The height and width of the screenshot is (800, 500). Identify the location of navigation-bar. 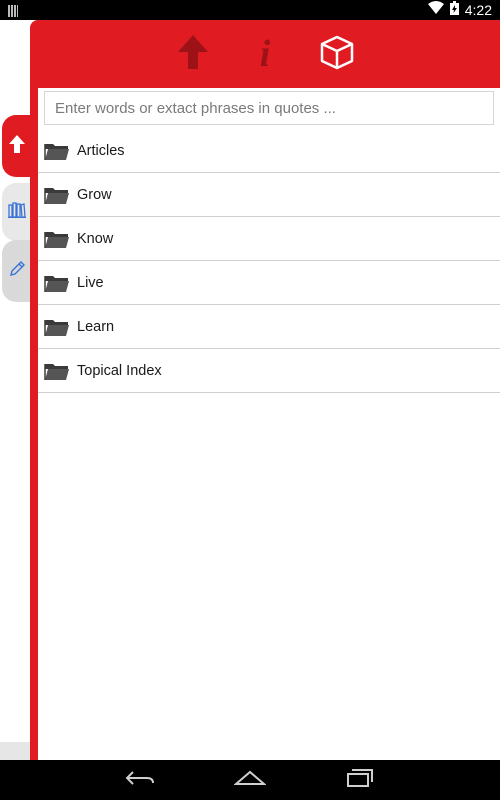
(250, 780).